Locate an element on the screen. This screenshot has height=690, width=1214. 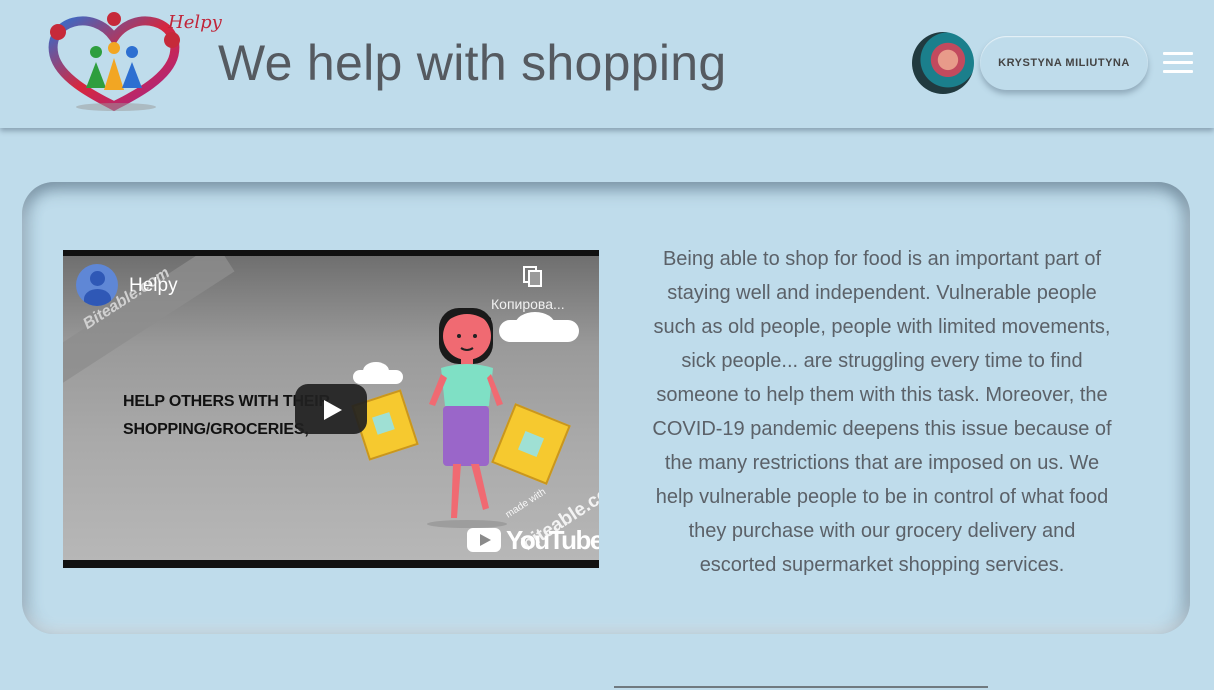
copy-link-icon is located at coordinates (533, 277).